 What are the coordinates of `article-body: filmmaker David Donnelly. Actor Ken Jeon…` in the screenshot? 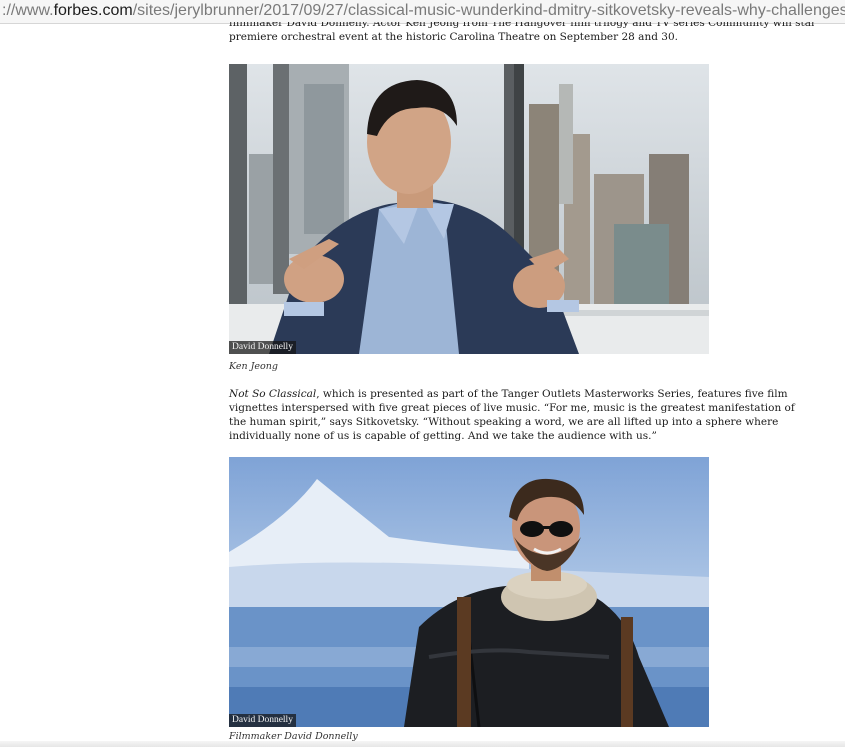 It's located at (521, 33).